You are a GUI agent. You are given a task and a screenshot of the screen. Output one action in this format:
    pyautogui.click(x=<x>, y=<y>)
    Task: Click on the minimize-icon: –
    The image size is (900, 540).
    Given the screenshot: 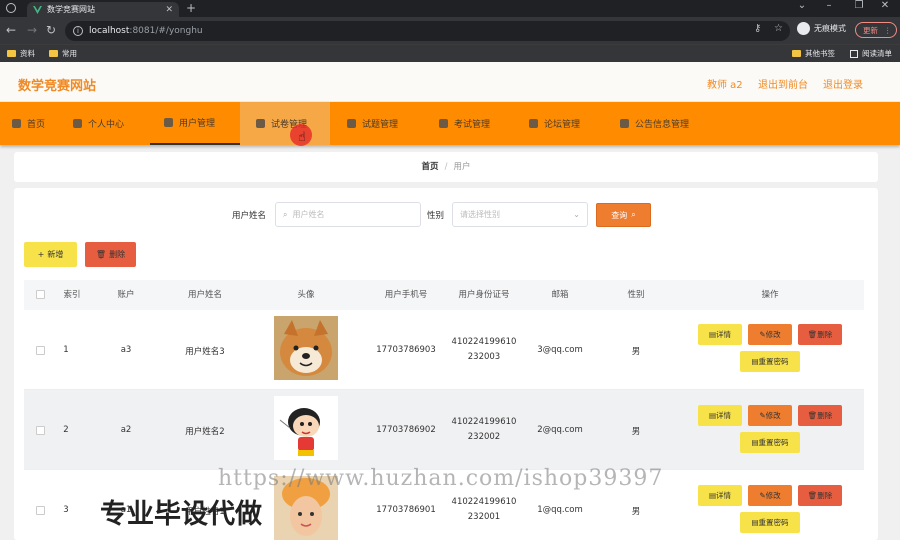 What is the action you would take?
    pyautogui.click(x=829, y=5)
    